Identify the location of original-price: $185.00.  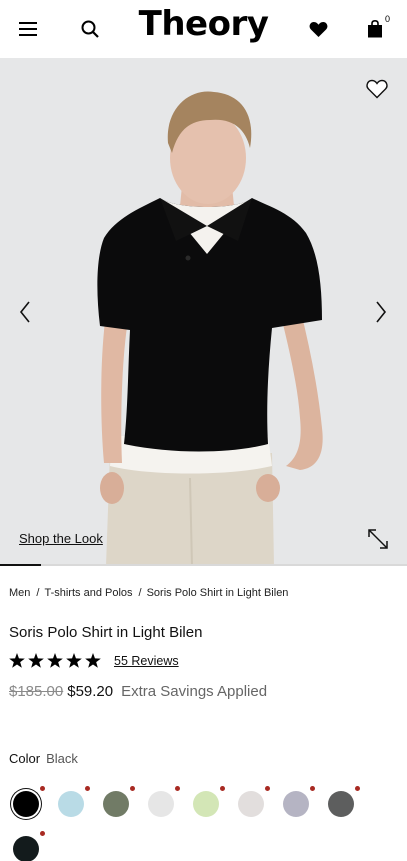
(36, 691).